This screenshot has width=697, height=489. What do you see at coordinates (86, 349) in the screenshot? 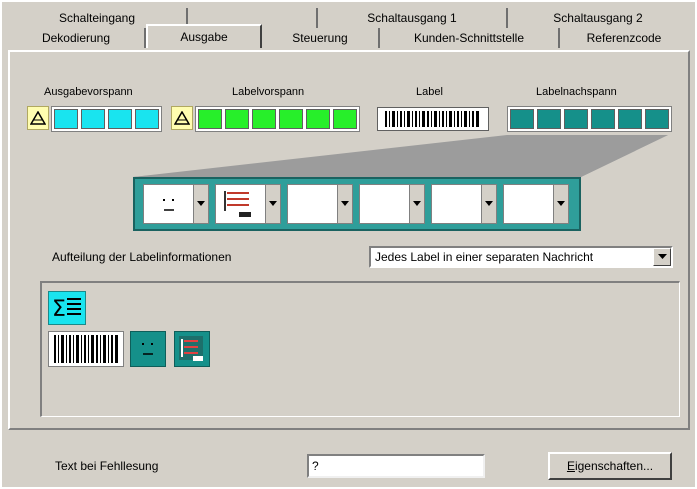
I see `barcode-icon` at bounding box center [86, 349].